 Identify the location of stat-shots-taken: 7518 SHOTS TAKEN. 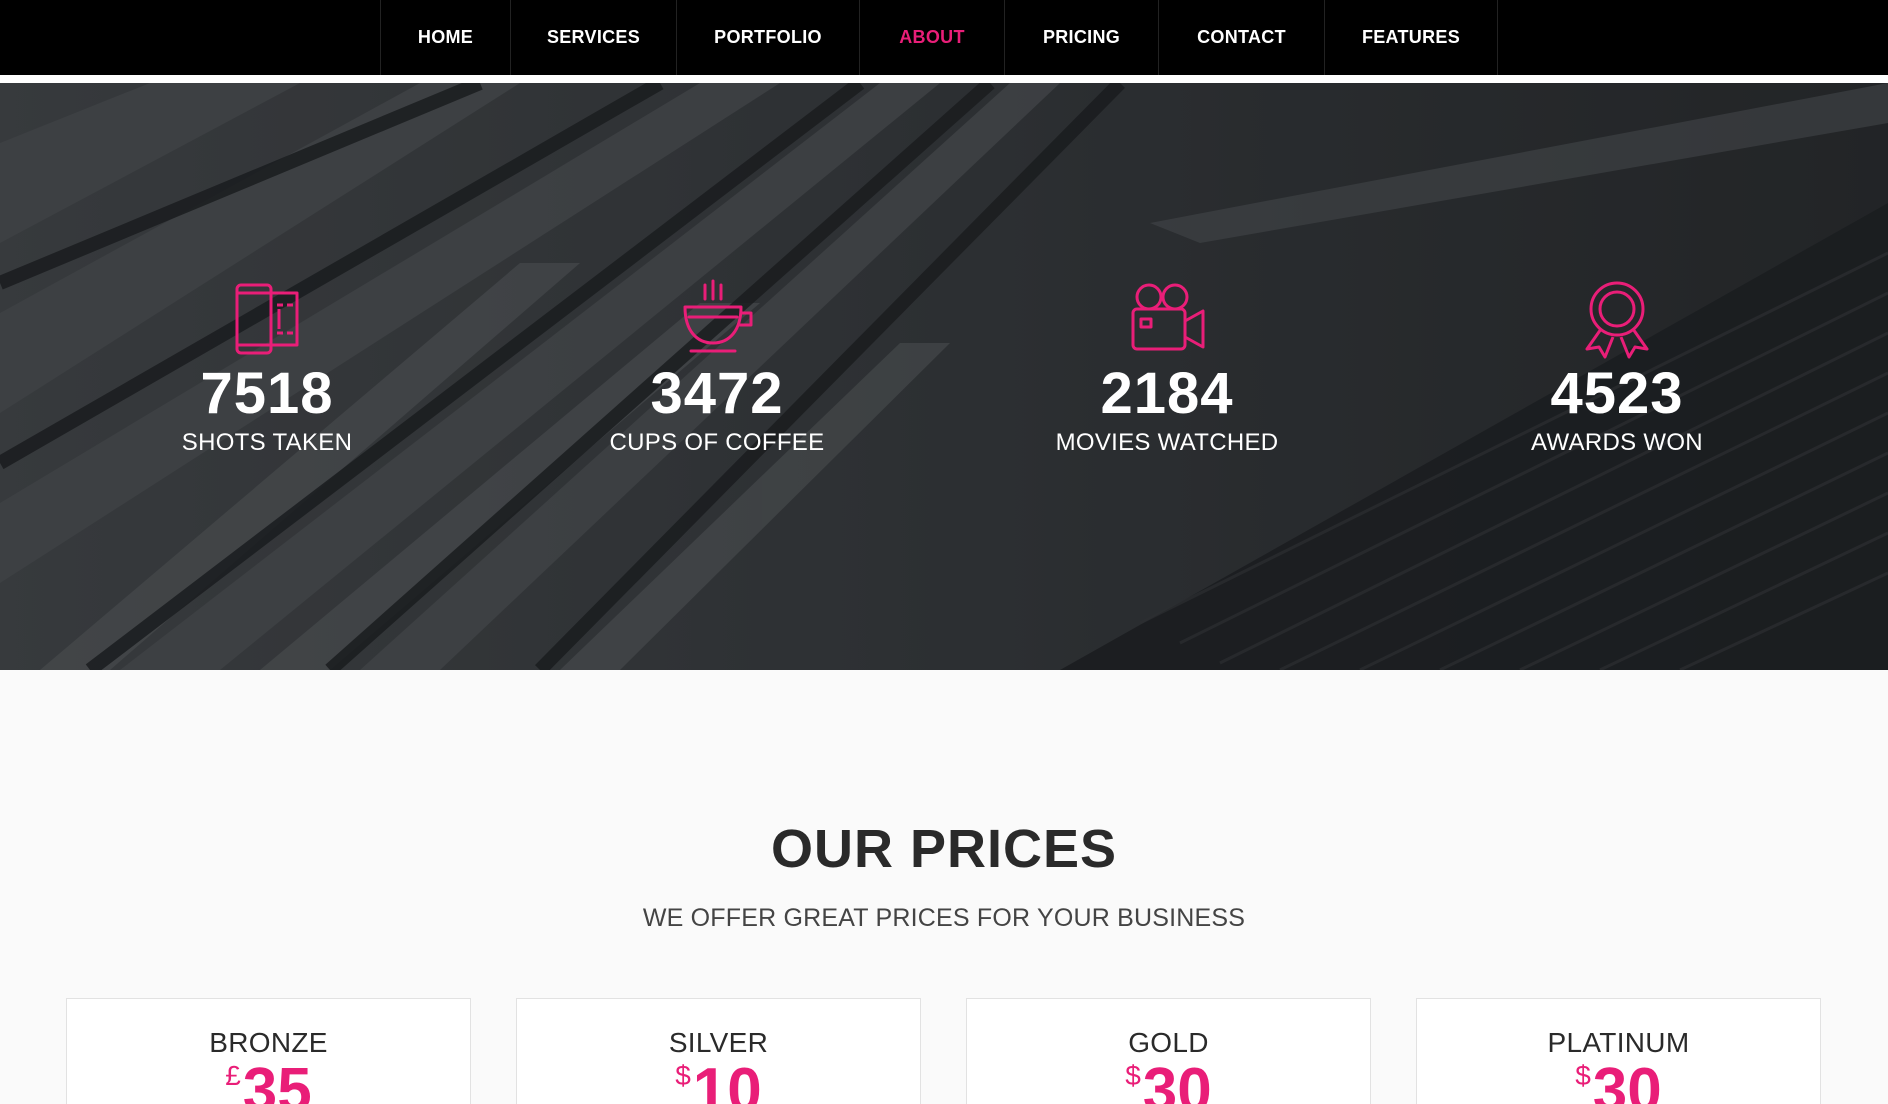
(267, 368).